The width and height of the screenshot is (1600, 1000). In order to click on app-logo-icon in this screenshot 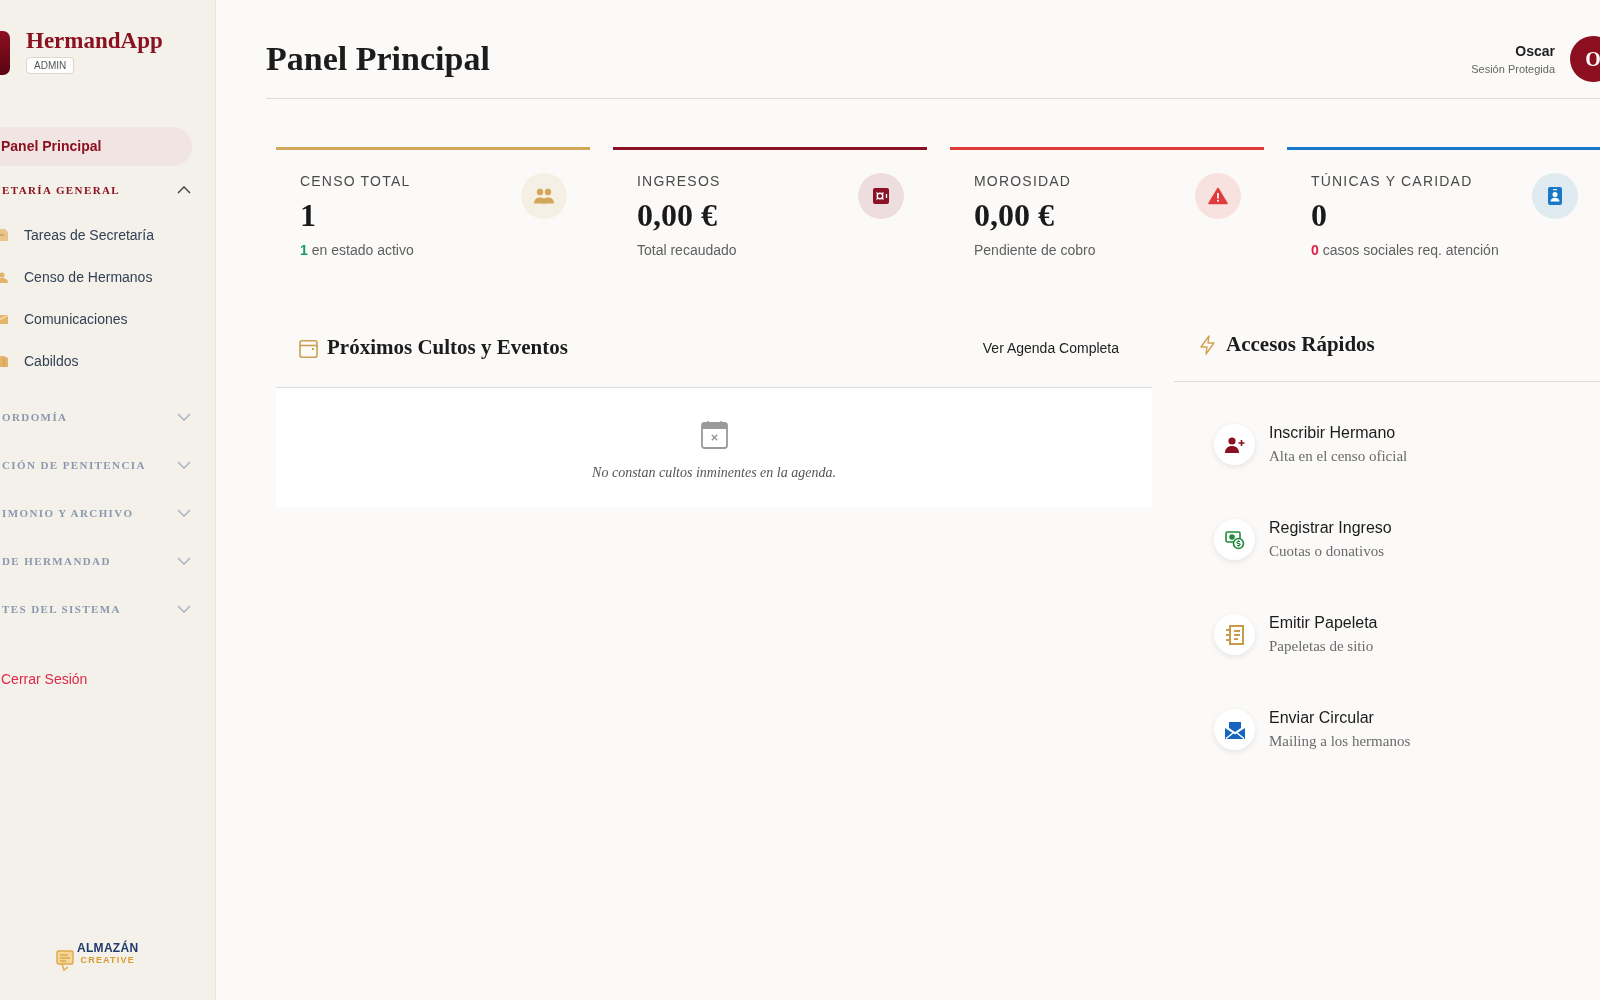, I will do `click(5, 53)`.